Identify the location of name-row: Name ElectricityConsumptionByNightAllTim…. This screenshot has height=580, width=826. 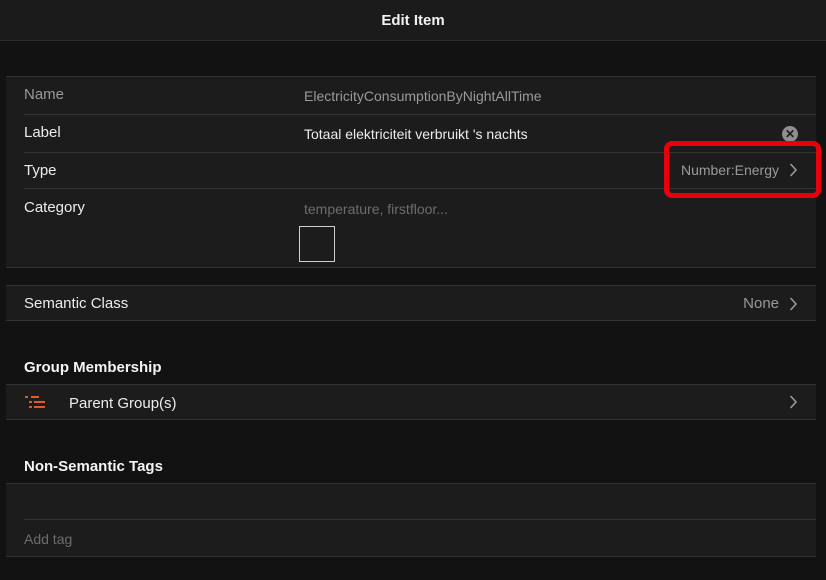
(411, 95).